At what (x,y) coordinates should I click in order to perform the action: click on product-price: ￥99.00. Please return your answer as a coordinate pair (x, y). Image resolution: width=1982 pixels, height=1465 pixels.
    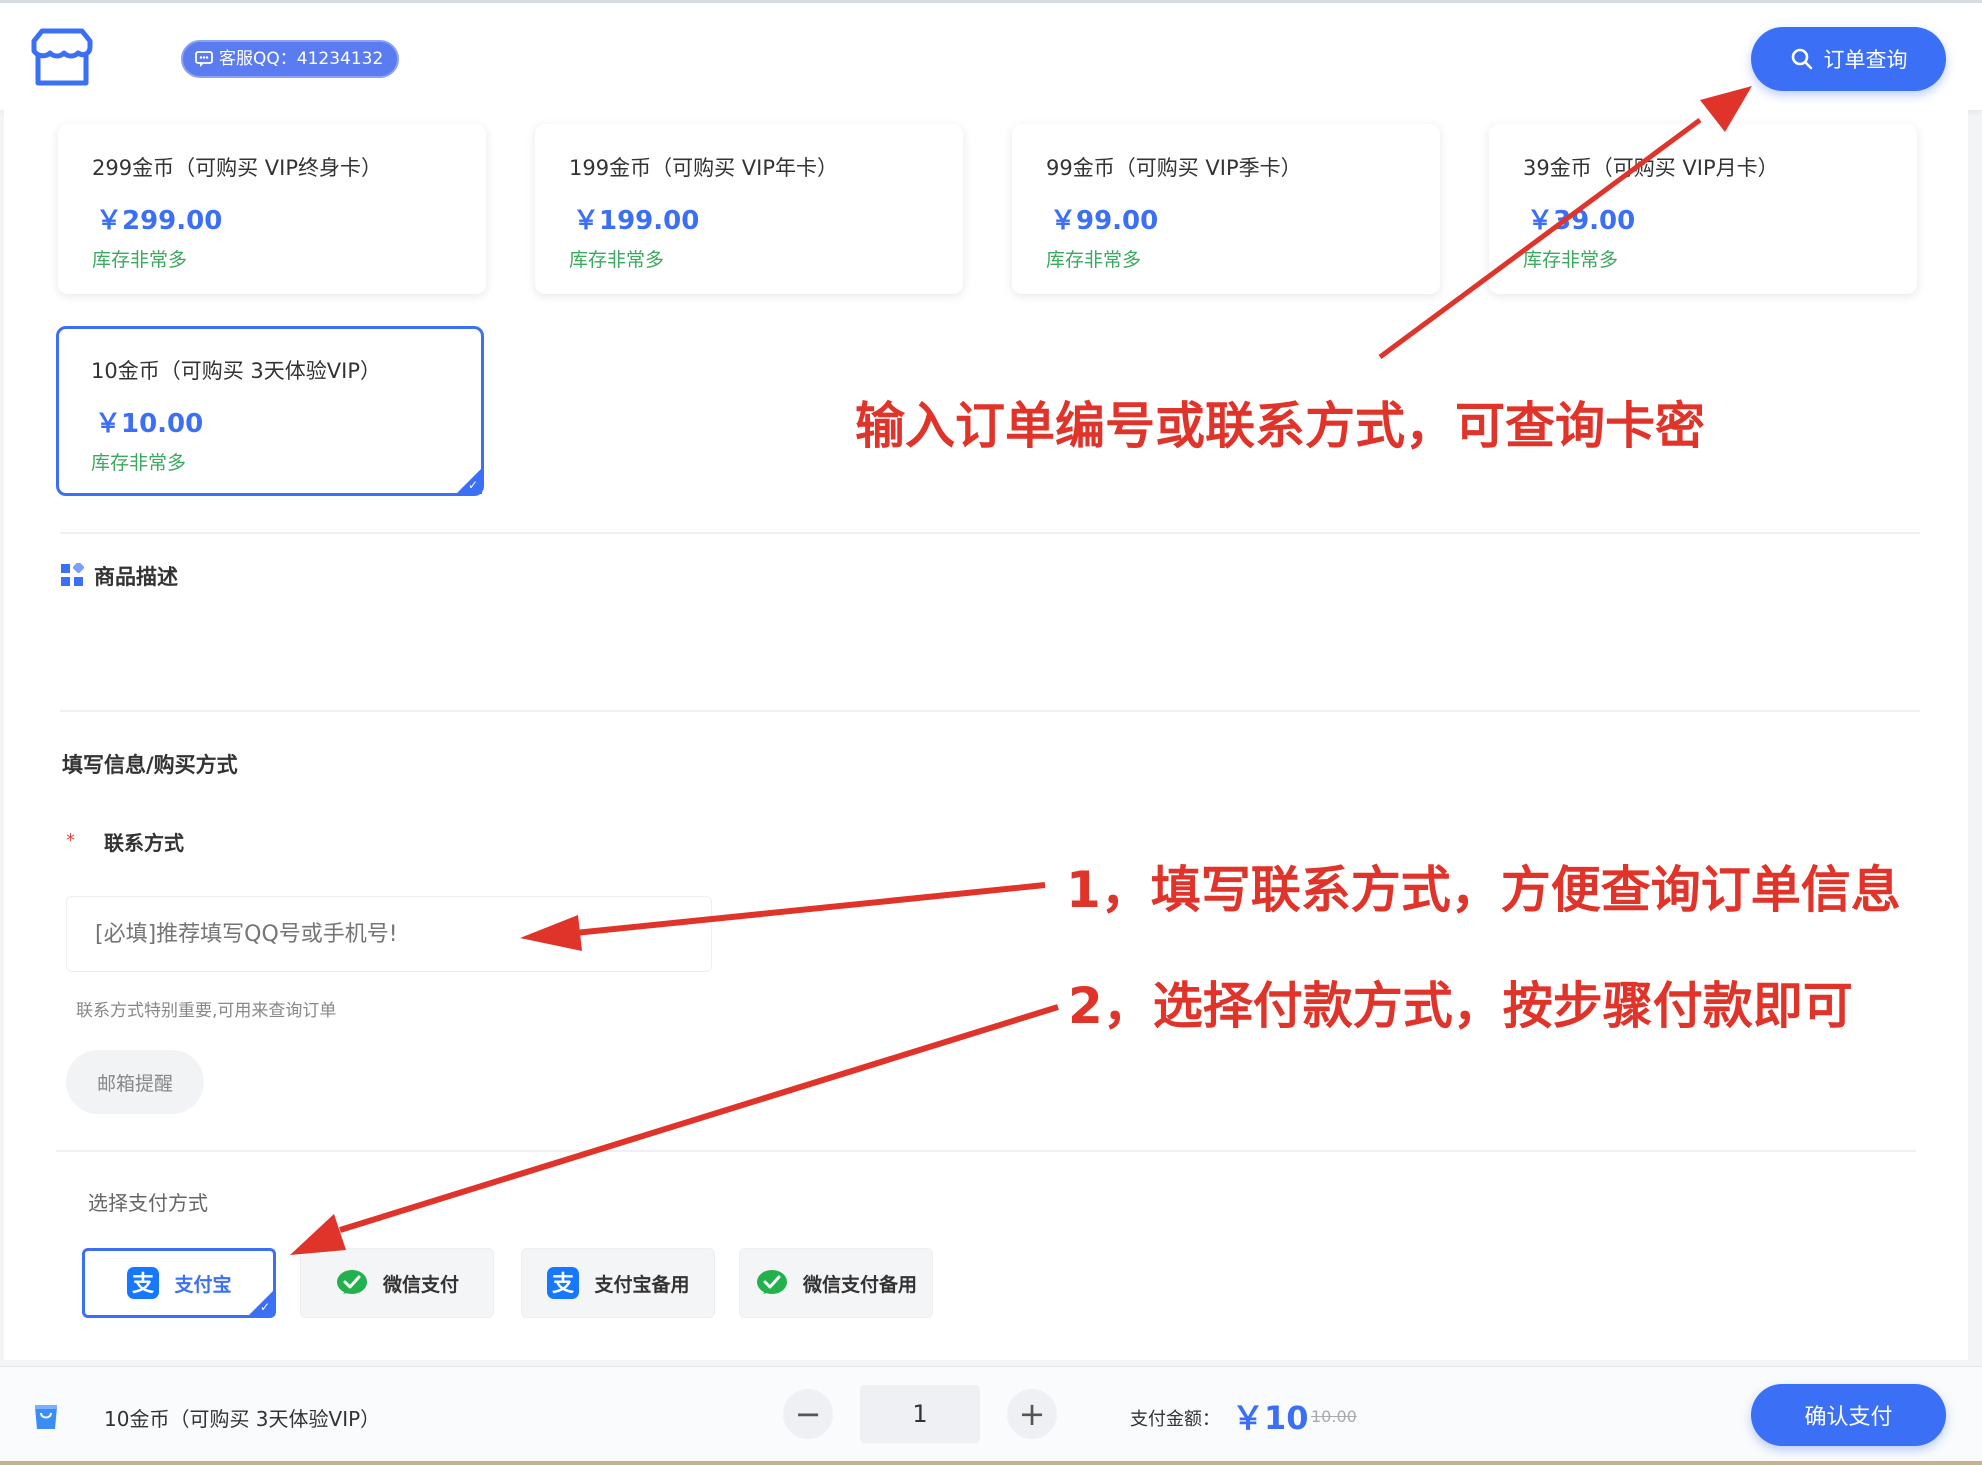
    Looking at the image, I should click on (1104, 221).